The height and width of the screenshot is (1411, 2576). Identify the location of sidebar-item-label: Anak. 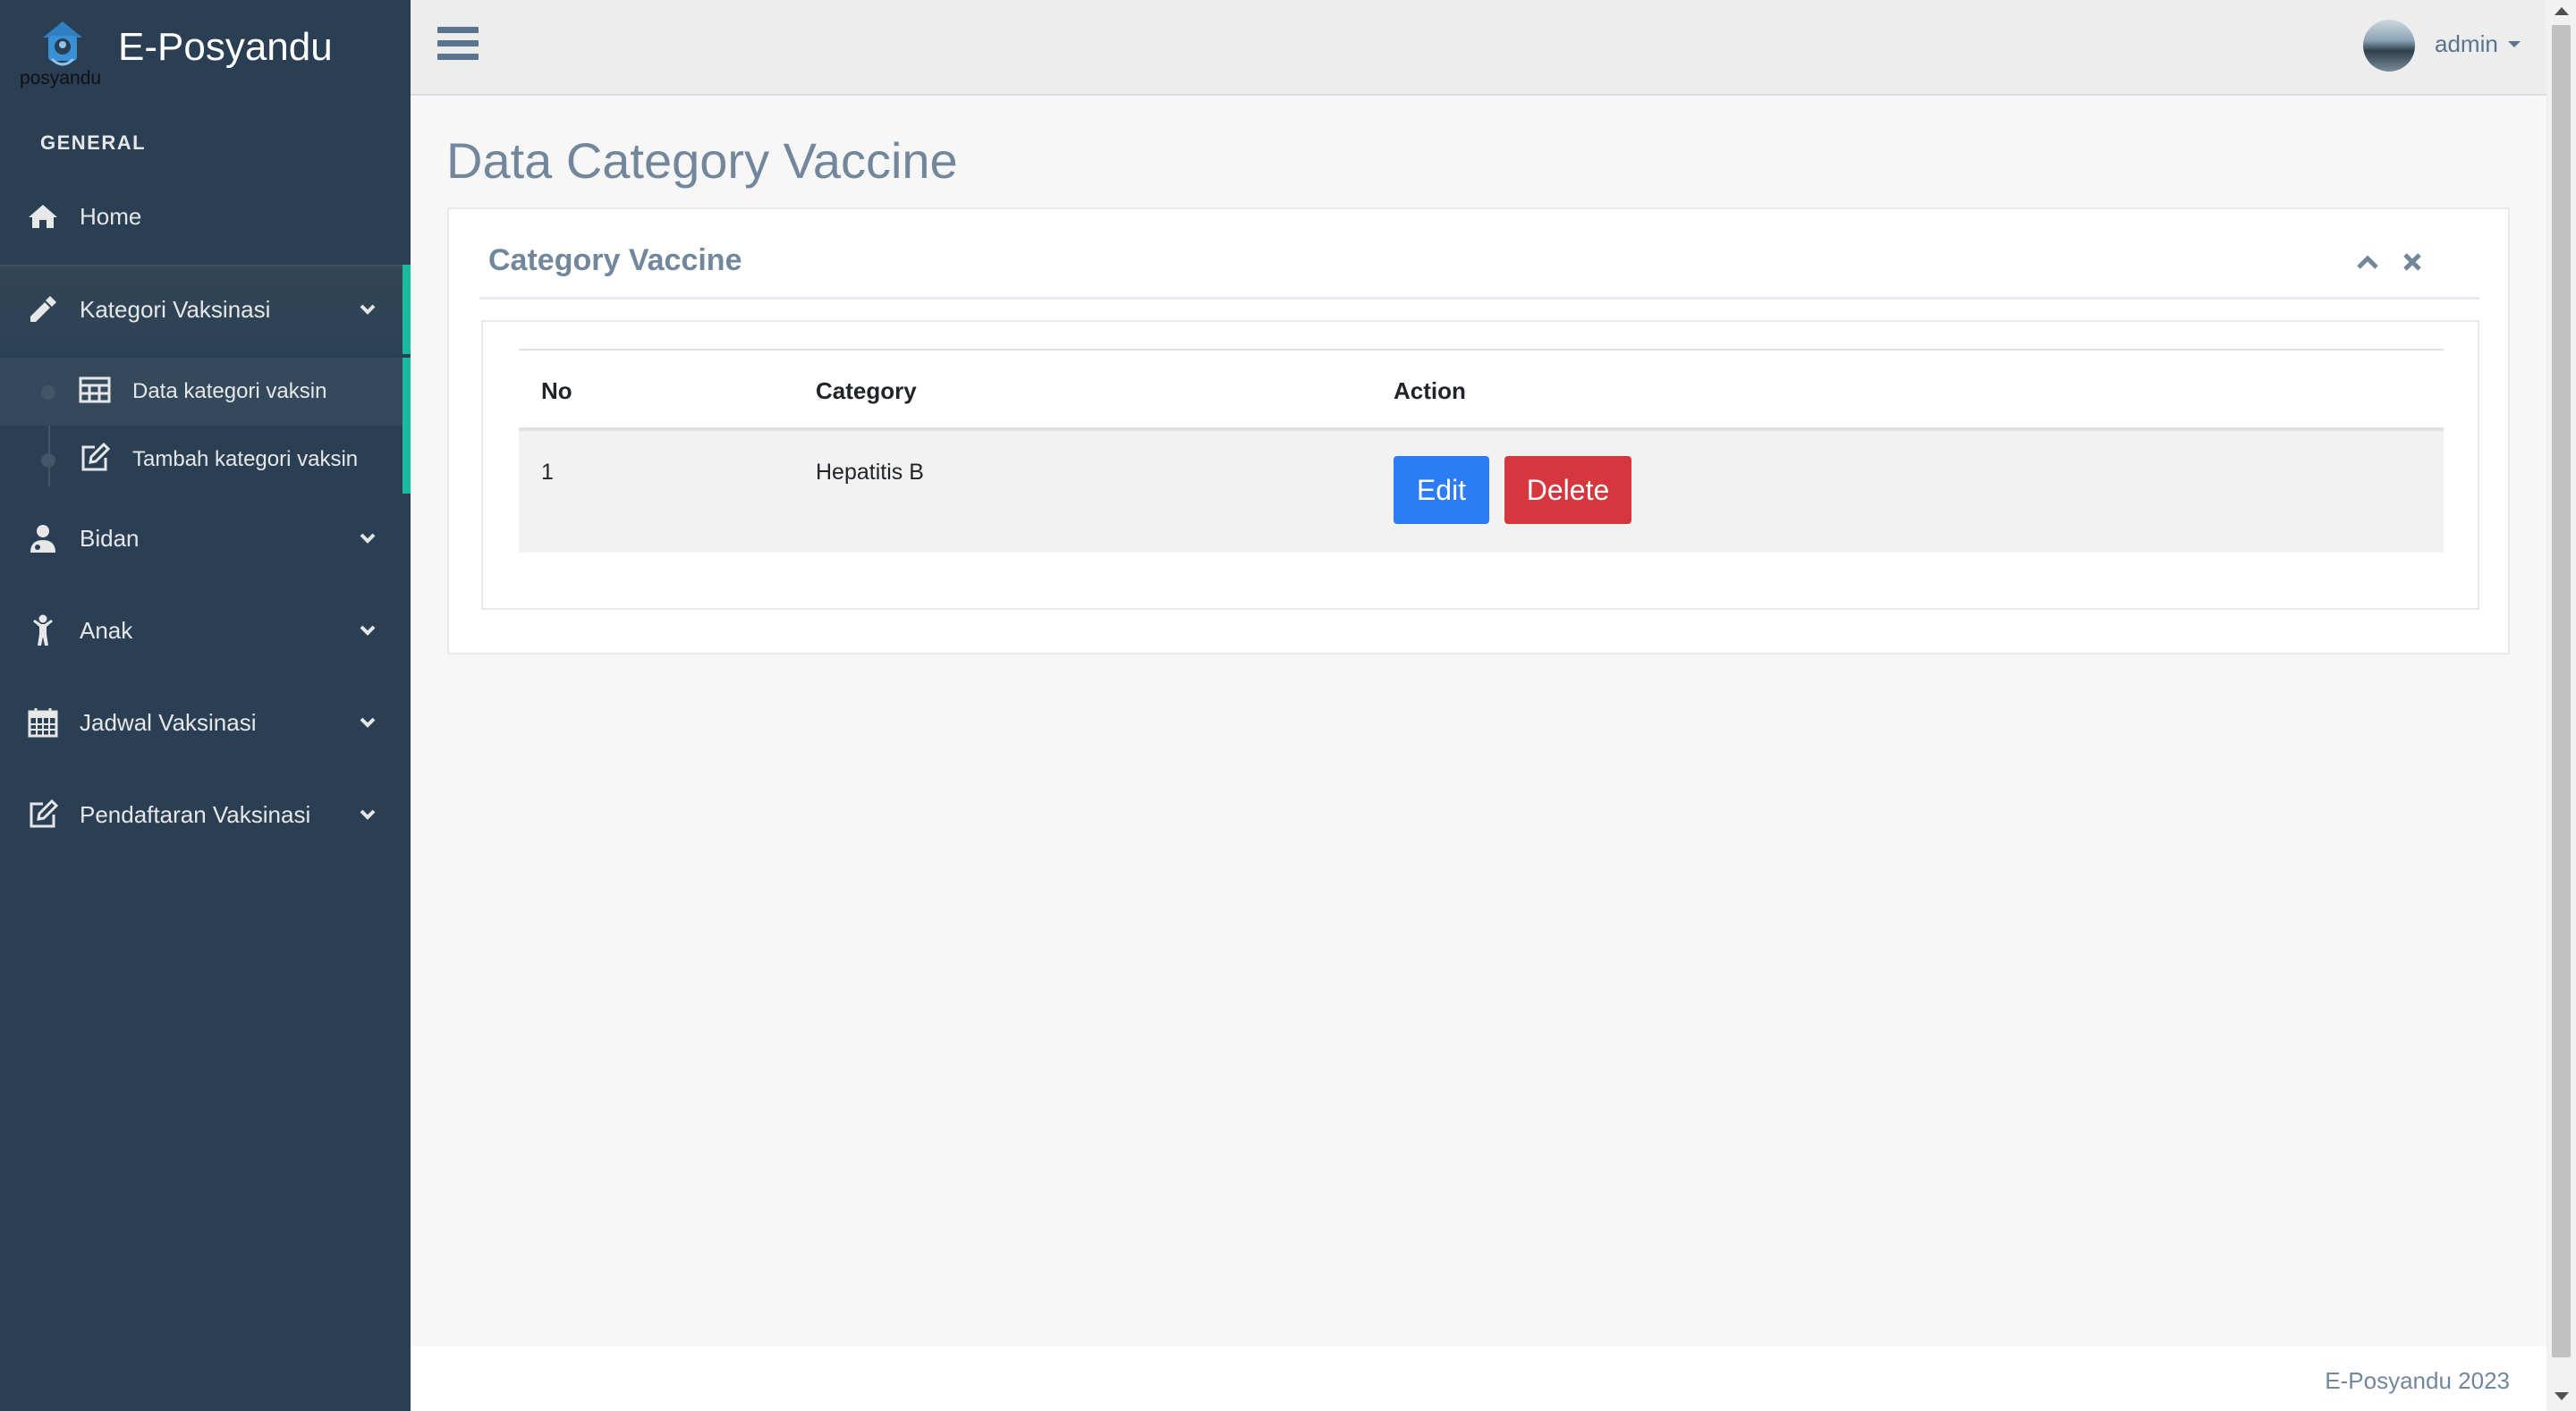
(106, 630).